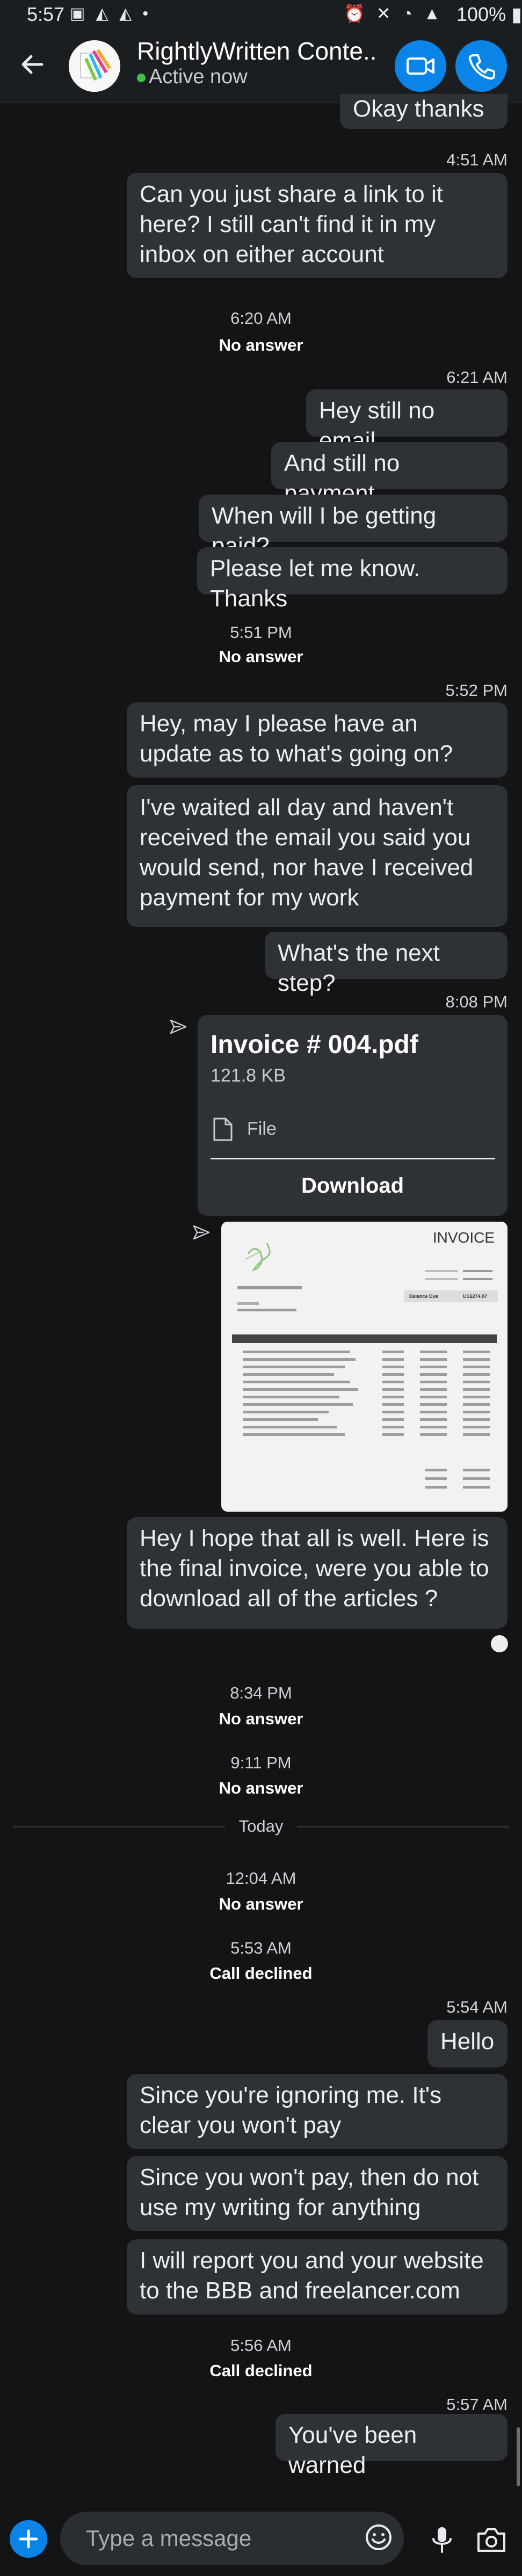  Describe the element at coordinates (476, 690) in the screenshot. I see `message-timestamp: 5:52 PM` at that location.